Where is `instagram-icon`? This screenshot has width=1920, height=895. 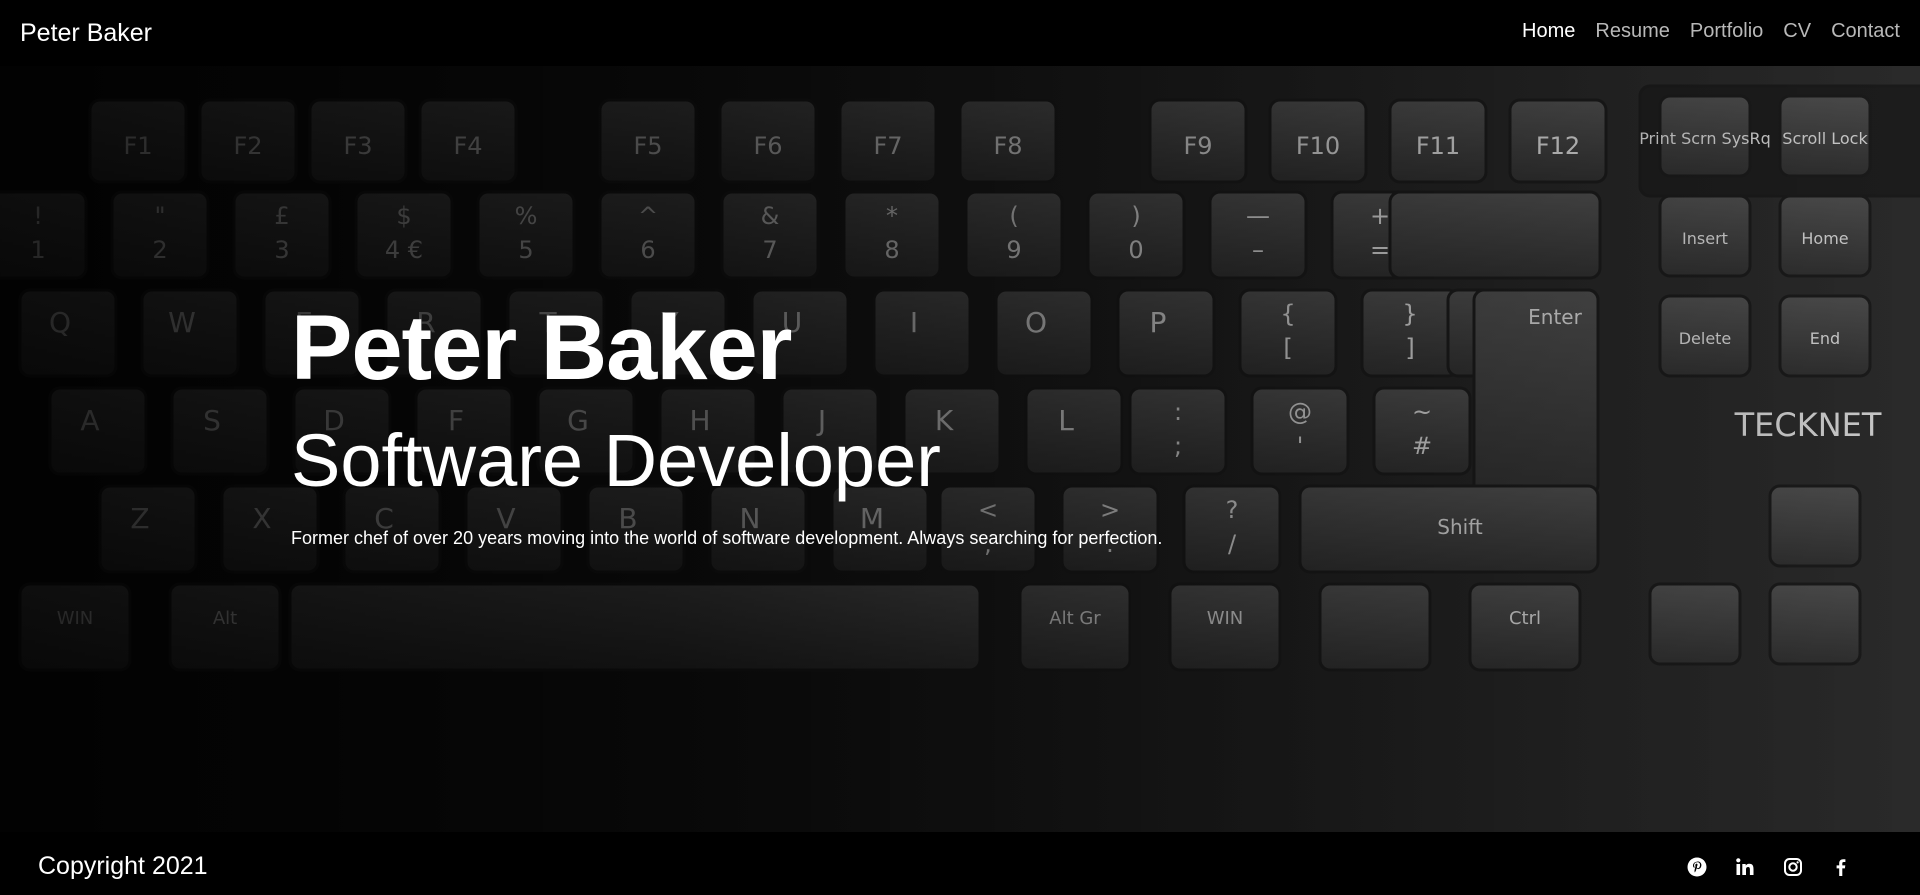 instagram-icon is located at coordinates (1793, 867).